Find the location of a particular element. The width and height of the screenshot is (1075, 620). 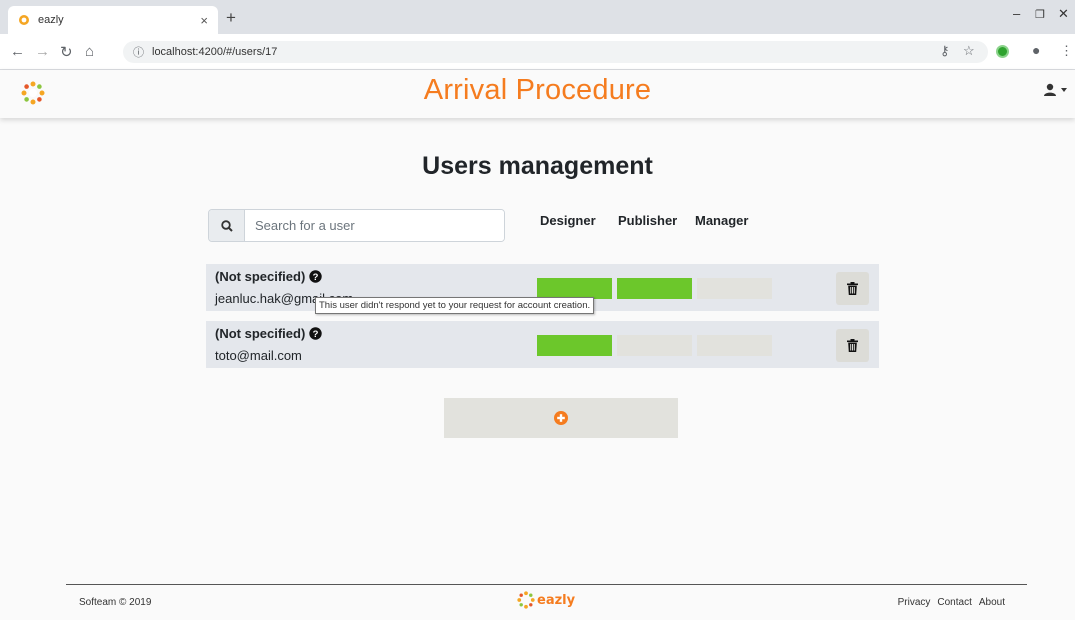

footer-links: Privacy Contact About is located at coordinates (951, 602).